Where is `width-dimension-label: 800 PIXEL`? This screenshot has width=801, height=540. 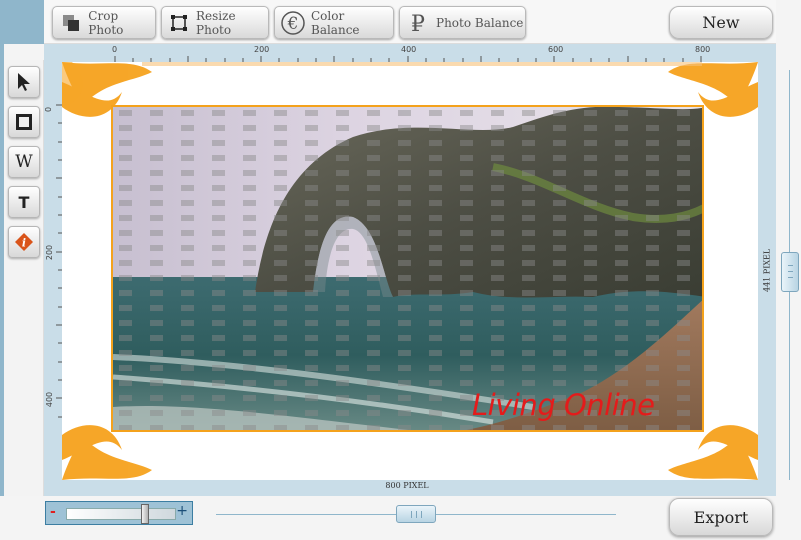
width-dimension-label: 800 PIXEL is located at coordinates (407, 485).